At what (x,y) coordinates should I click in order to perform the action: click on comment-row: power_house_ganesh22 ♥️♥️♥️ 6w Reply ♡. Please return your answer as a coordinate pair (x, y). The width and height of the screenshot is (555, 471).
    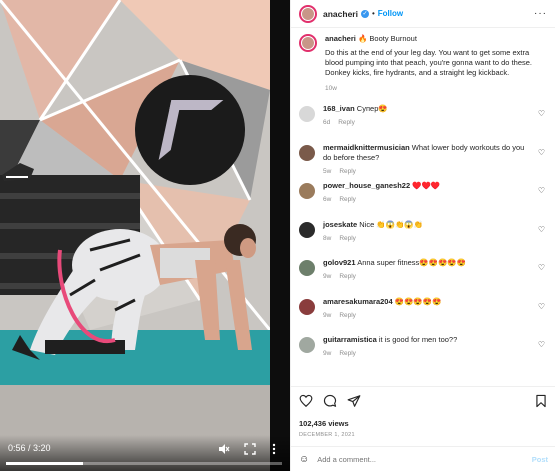
    Looking at the image, I should click on (423, 200).